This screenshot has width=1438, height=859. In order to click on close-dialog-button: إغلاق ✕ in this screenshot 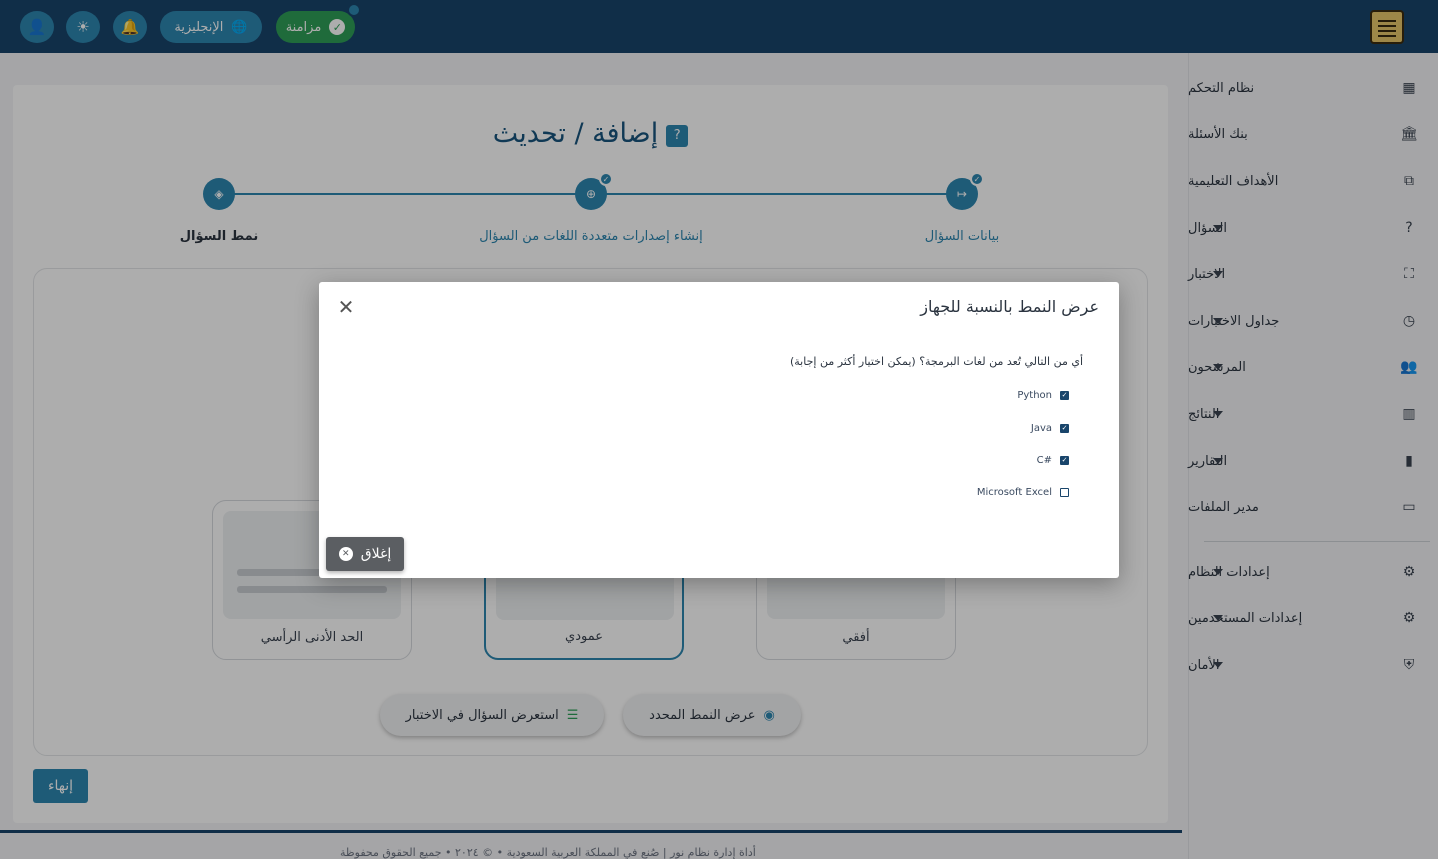, I will do `click(365, 554)`.